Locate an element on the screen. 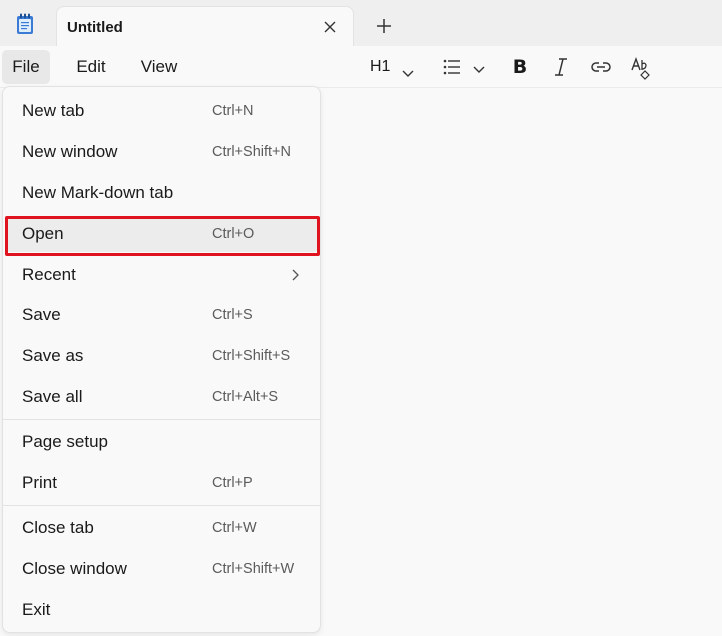 This screenshot has height=636, width=722. menu-view: View is located at coordinates (159, 67).